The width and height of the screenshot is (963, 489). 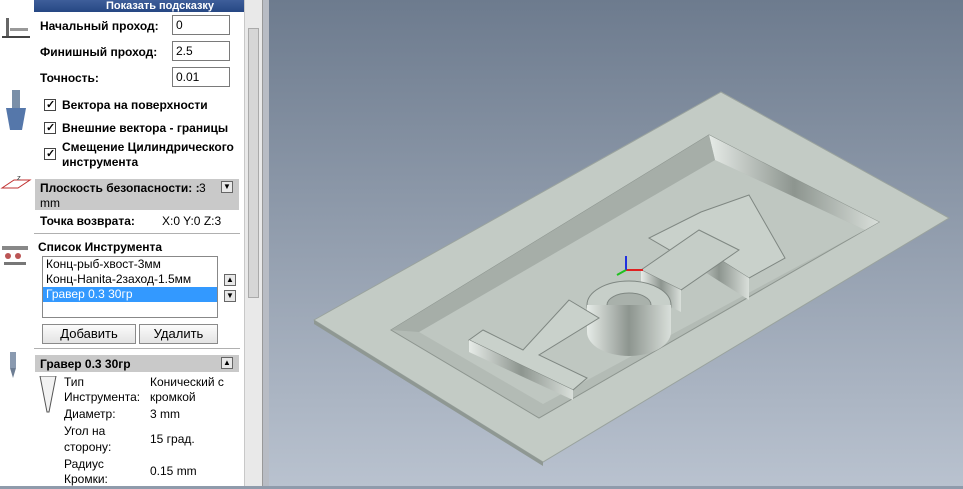 What do you see at coordinates (48, 394) in the screenshot?
I see `cone-tool-icon` at bounding box center [48, 394].